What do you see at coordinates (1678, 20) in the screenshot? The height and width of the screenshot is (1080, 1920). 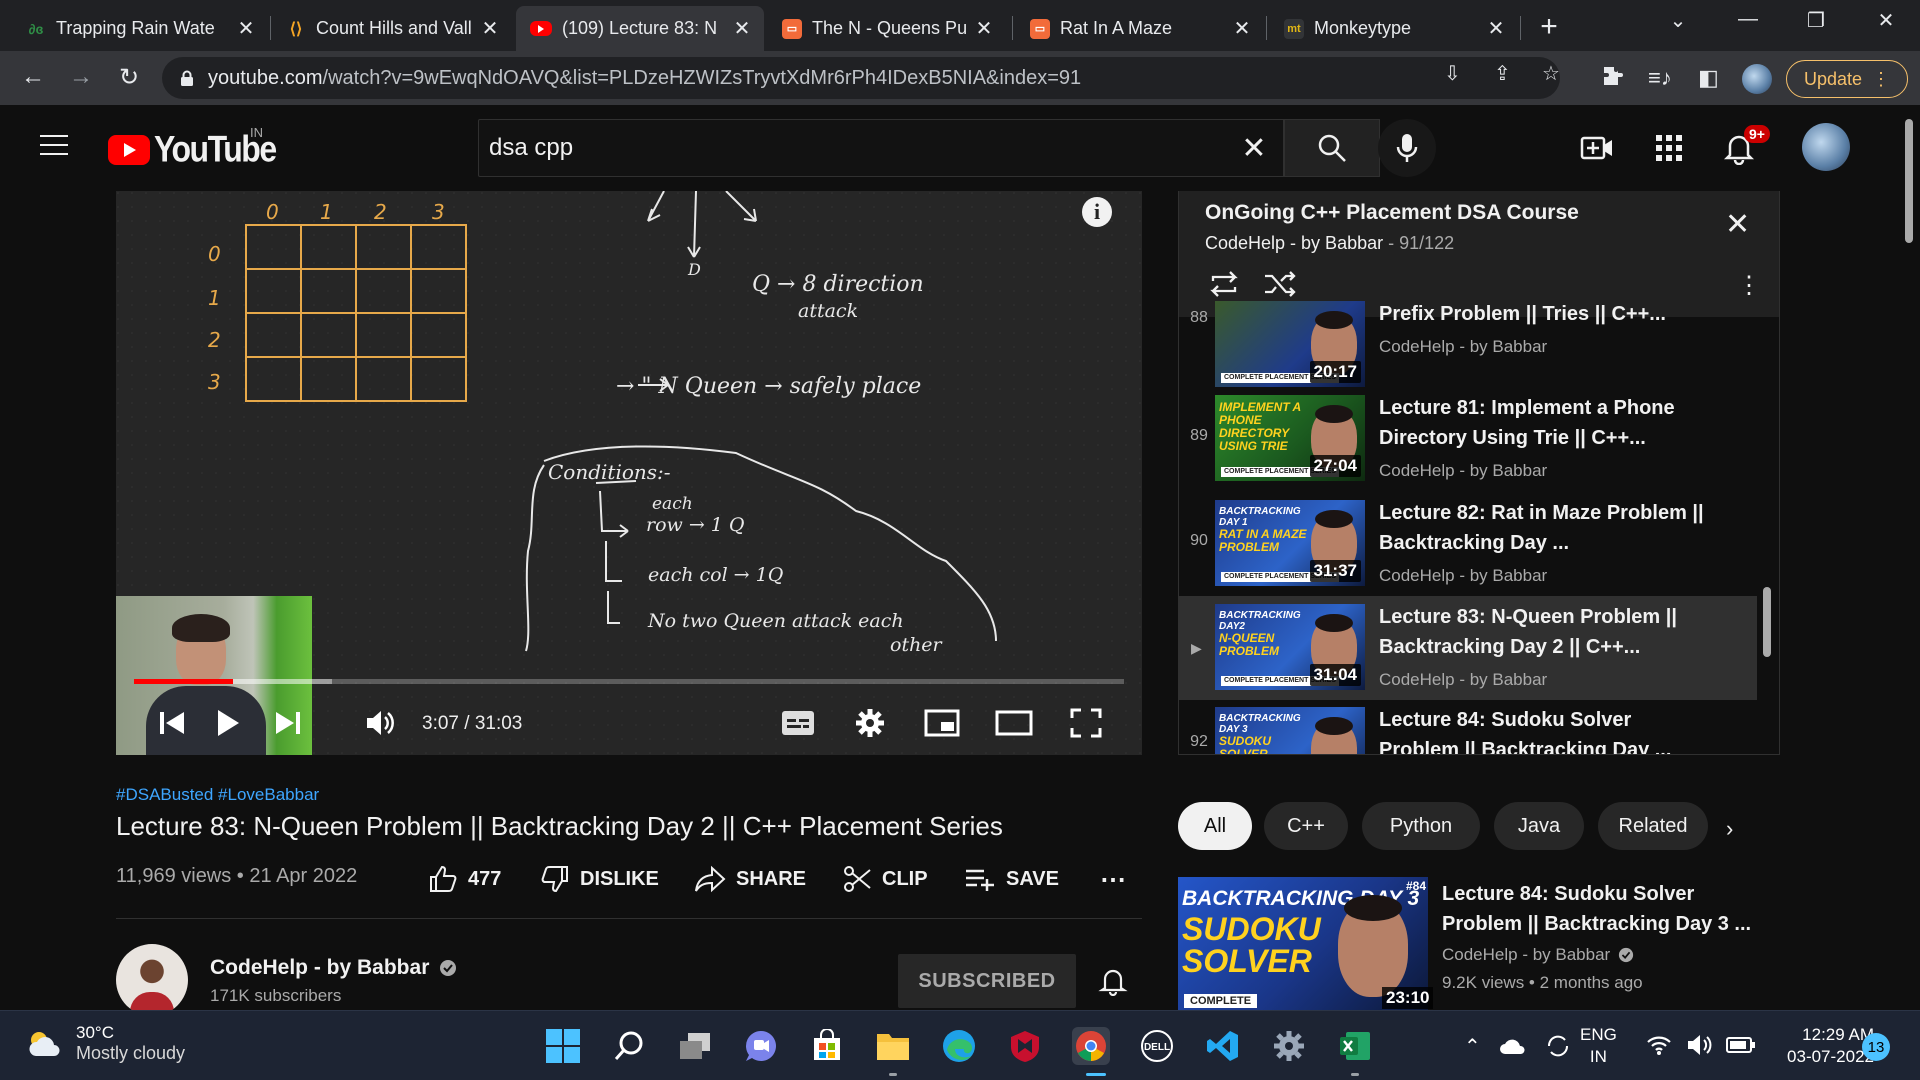 I see `tab-search-chevron-icon: ⌄` at bounding box center [1678, 20].